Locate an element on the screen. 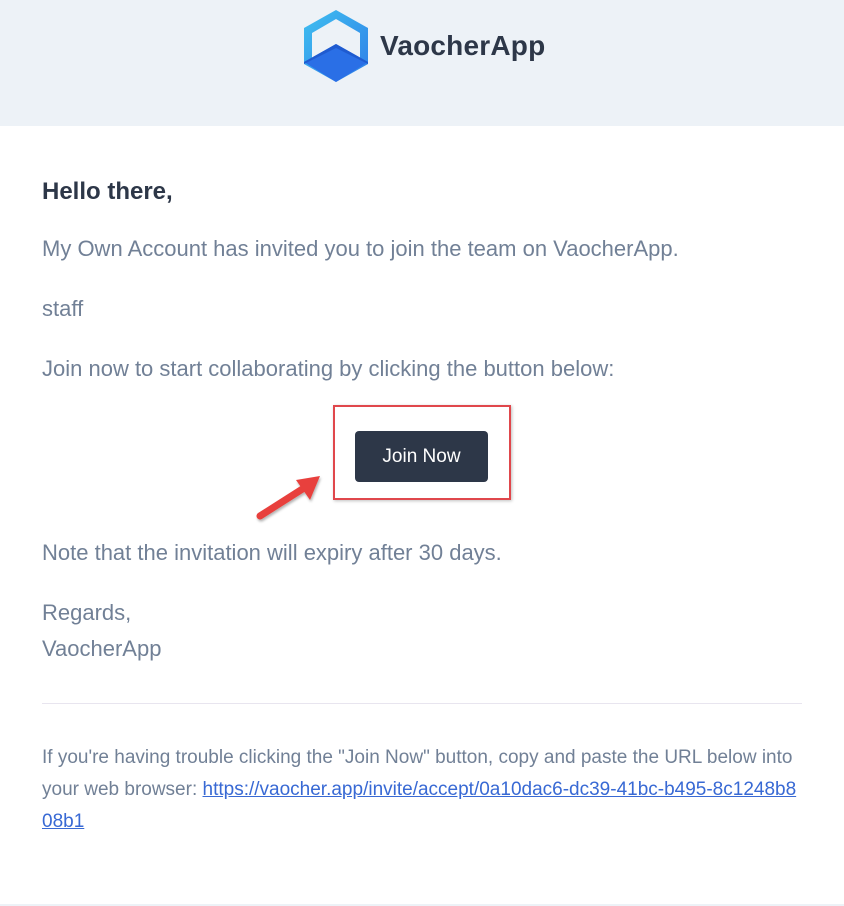 The image size is (844, 906). brand-name: VaocherApp is located at coordinates (463, 45).